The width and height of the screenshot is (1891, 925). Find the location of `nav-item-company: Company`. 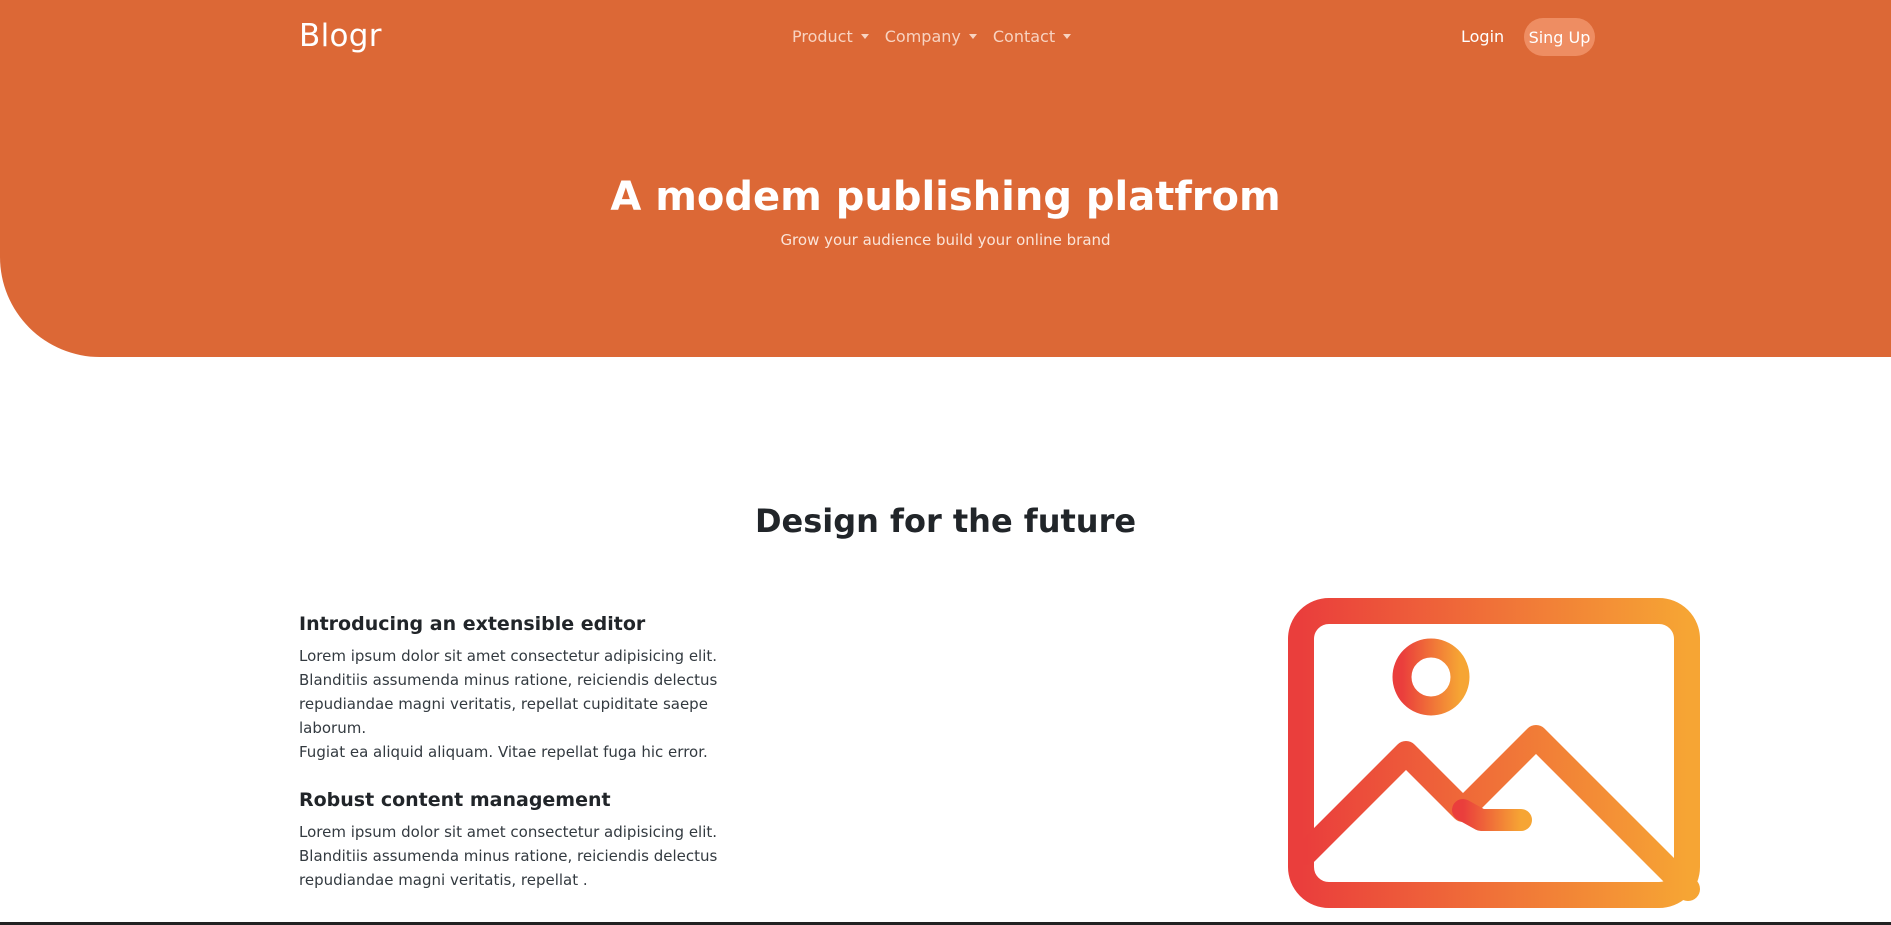

nav-item-company: Company is located at coordinates (931, 36).